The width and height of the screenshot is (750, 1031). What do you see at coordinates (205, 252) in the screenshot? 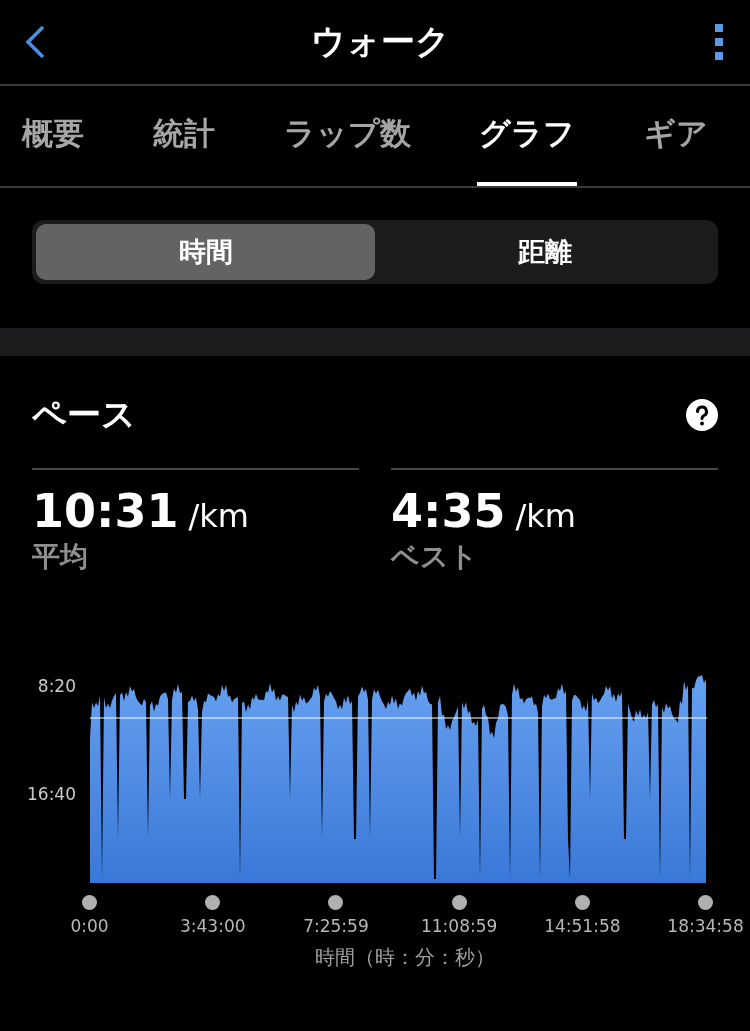
I see `segment: 時間` at bounding box center [205, 252].